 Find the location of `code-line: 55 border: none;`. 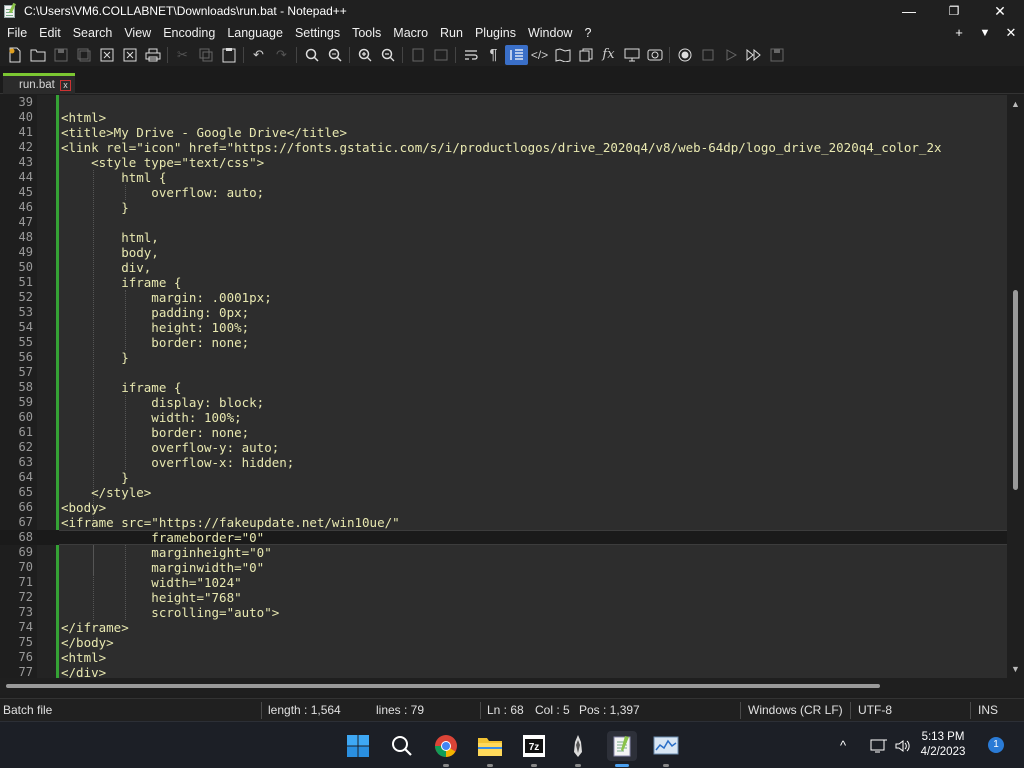

code-line: 55 border: none; is located at coordinates (503, 342).